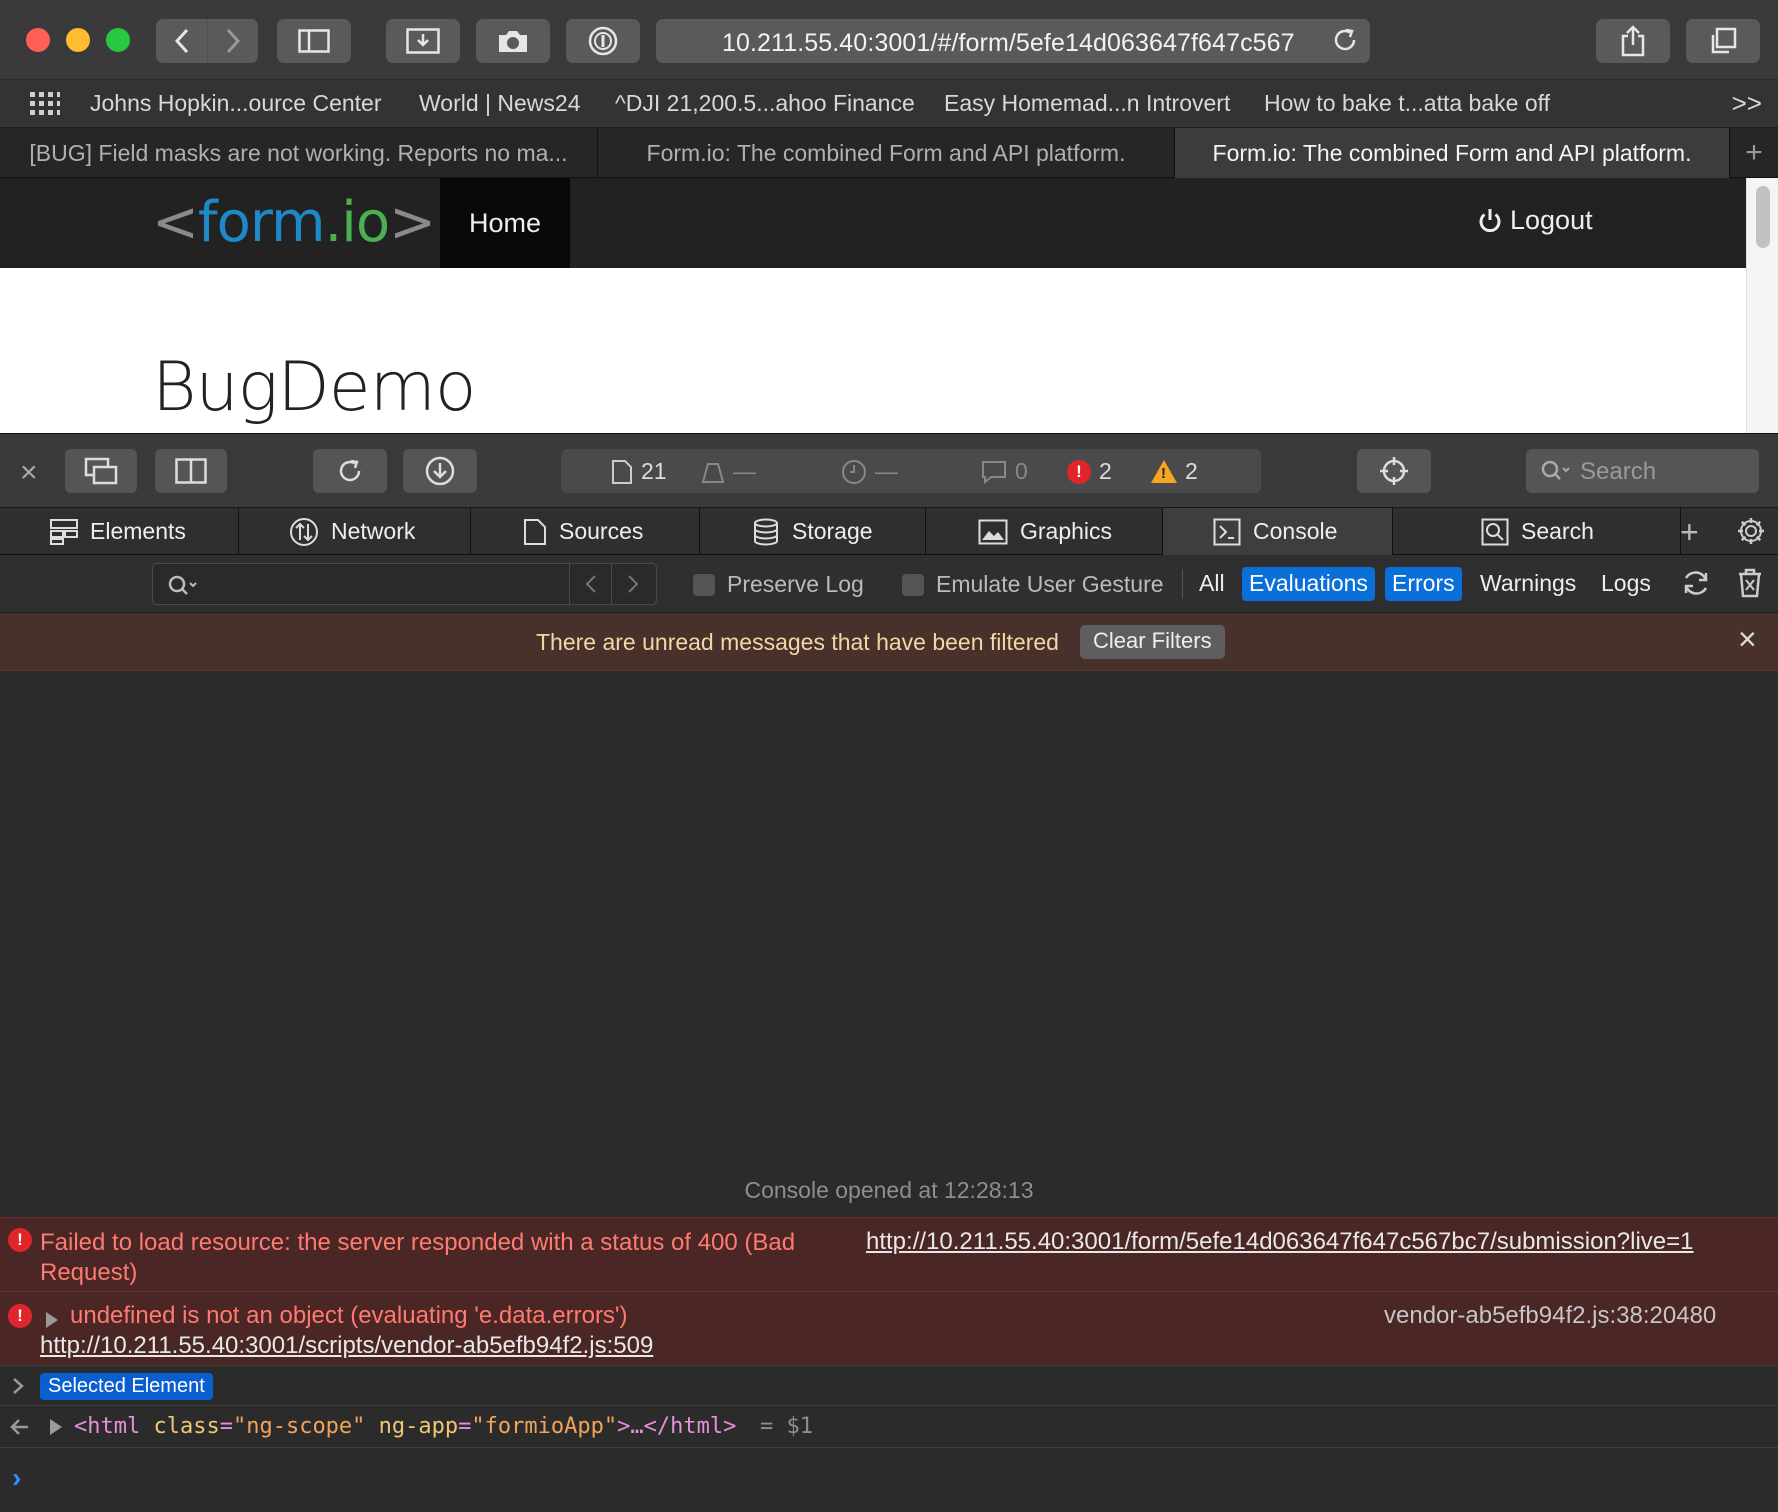 The height and width of the screenshot is (1512, 1778). What do you see at coordinates (119, 531) in the screenshot?
I see `tab-elements: Elements` at bounding box center [119, 531].